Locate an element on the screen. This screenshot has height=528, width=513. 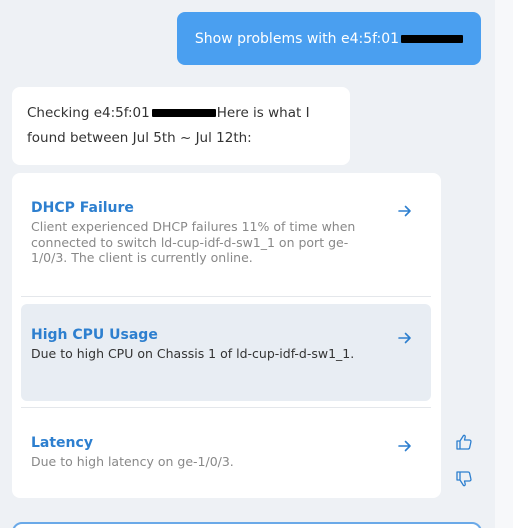
problem-title: Latency is located at coordinates (62, 443).